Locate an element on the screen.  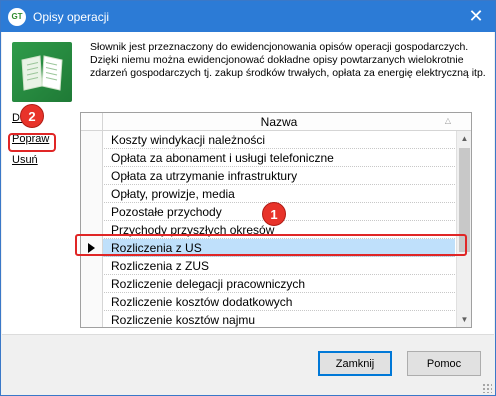
annotation-badge-2: 2 is located at coordinates (32, 116).